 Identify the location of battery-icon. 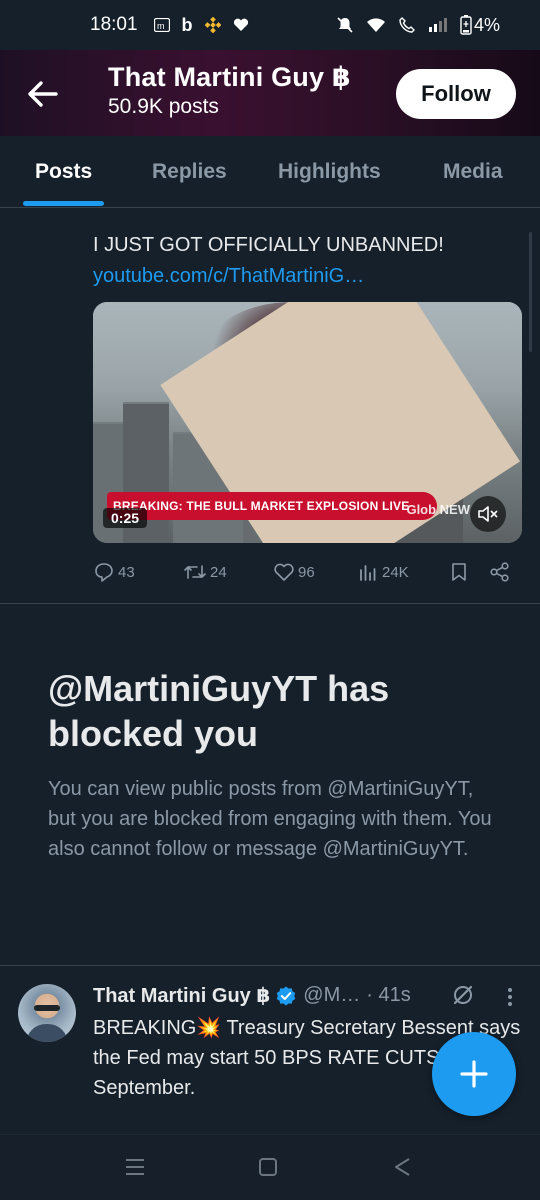
(466, 25).